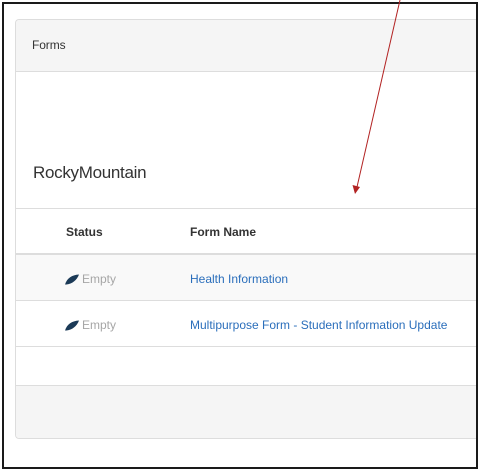 The height and width of the screenshot is (471, 480). I want to click on table-header-row: Status Form Name, so click(246, 232).